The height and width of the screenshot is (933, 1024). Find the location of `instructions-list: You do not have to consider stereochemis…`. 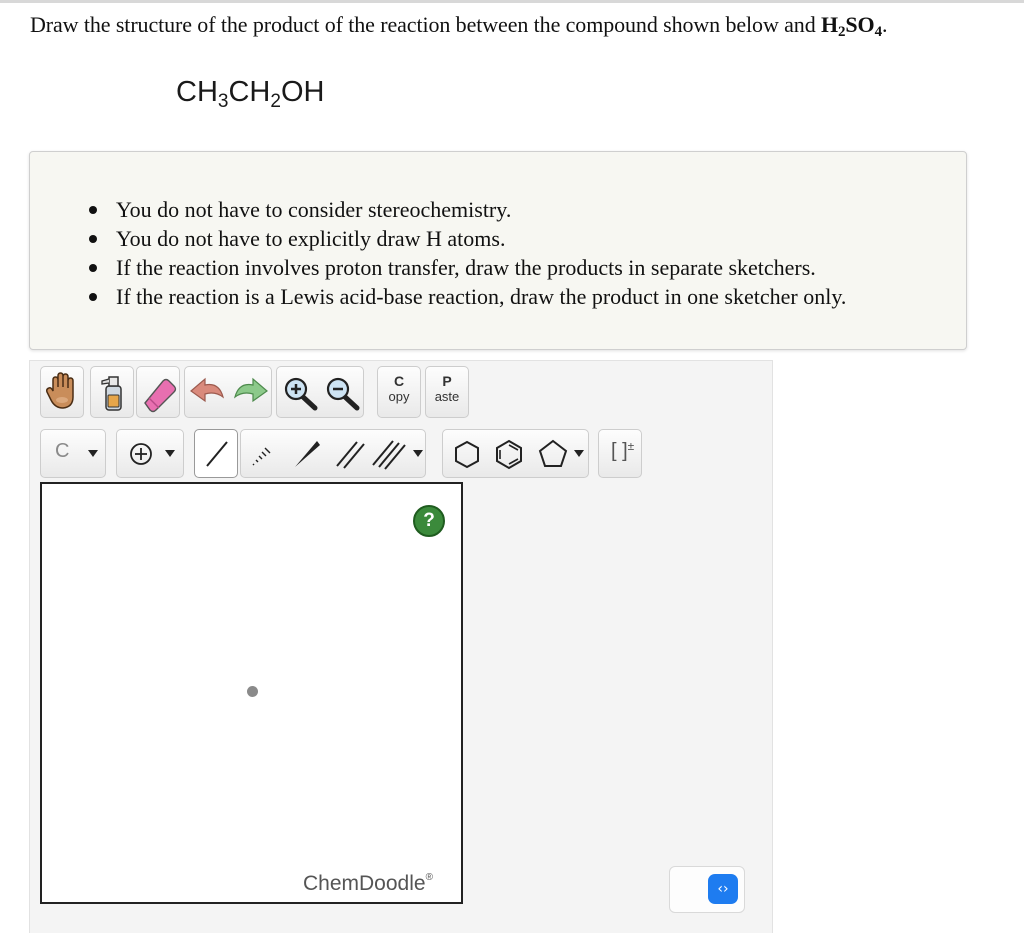

instructions-list: You do not have to consider stereochemis… is located at coordinates (467, 253).